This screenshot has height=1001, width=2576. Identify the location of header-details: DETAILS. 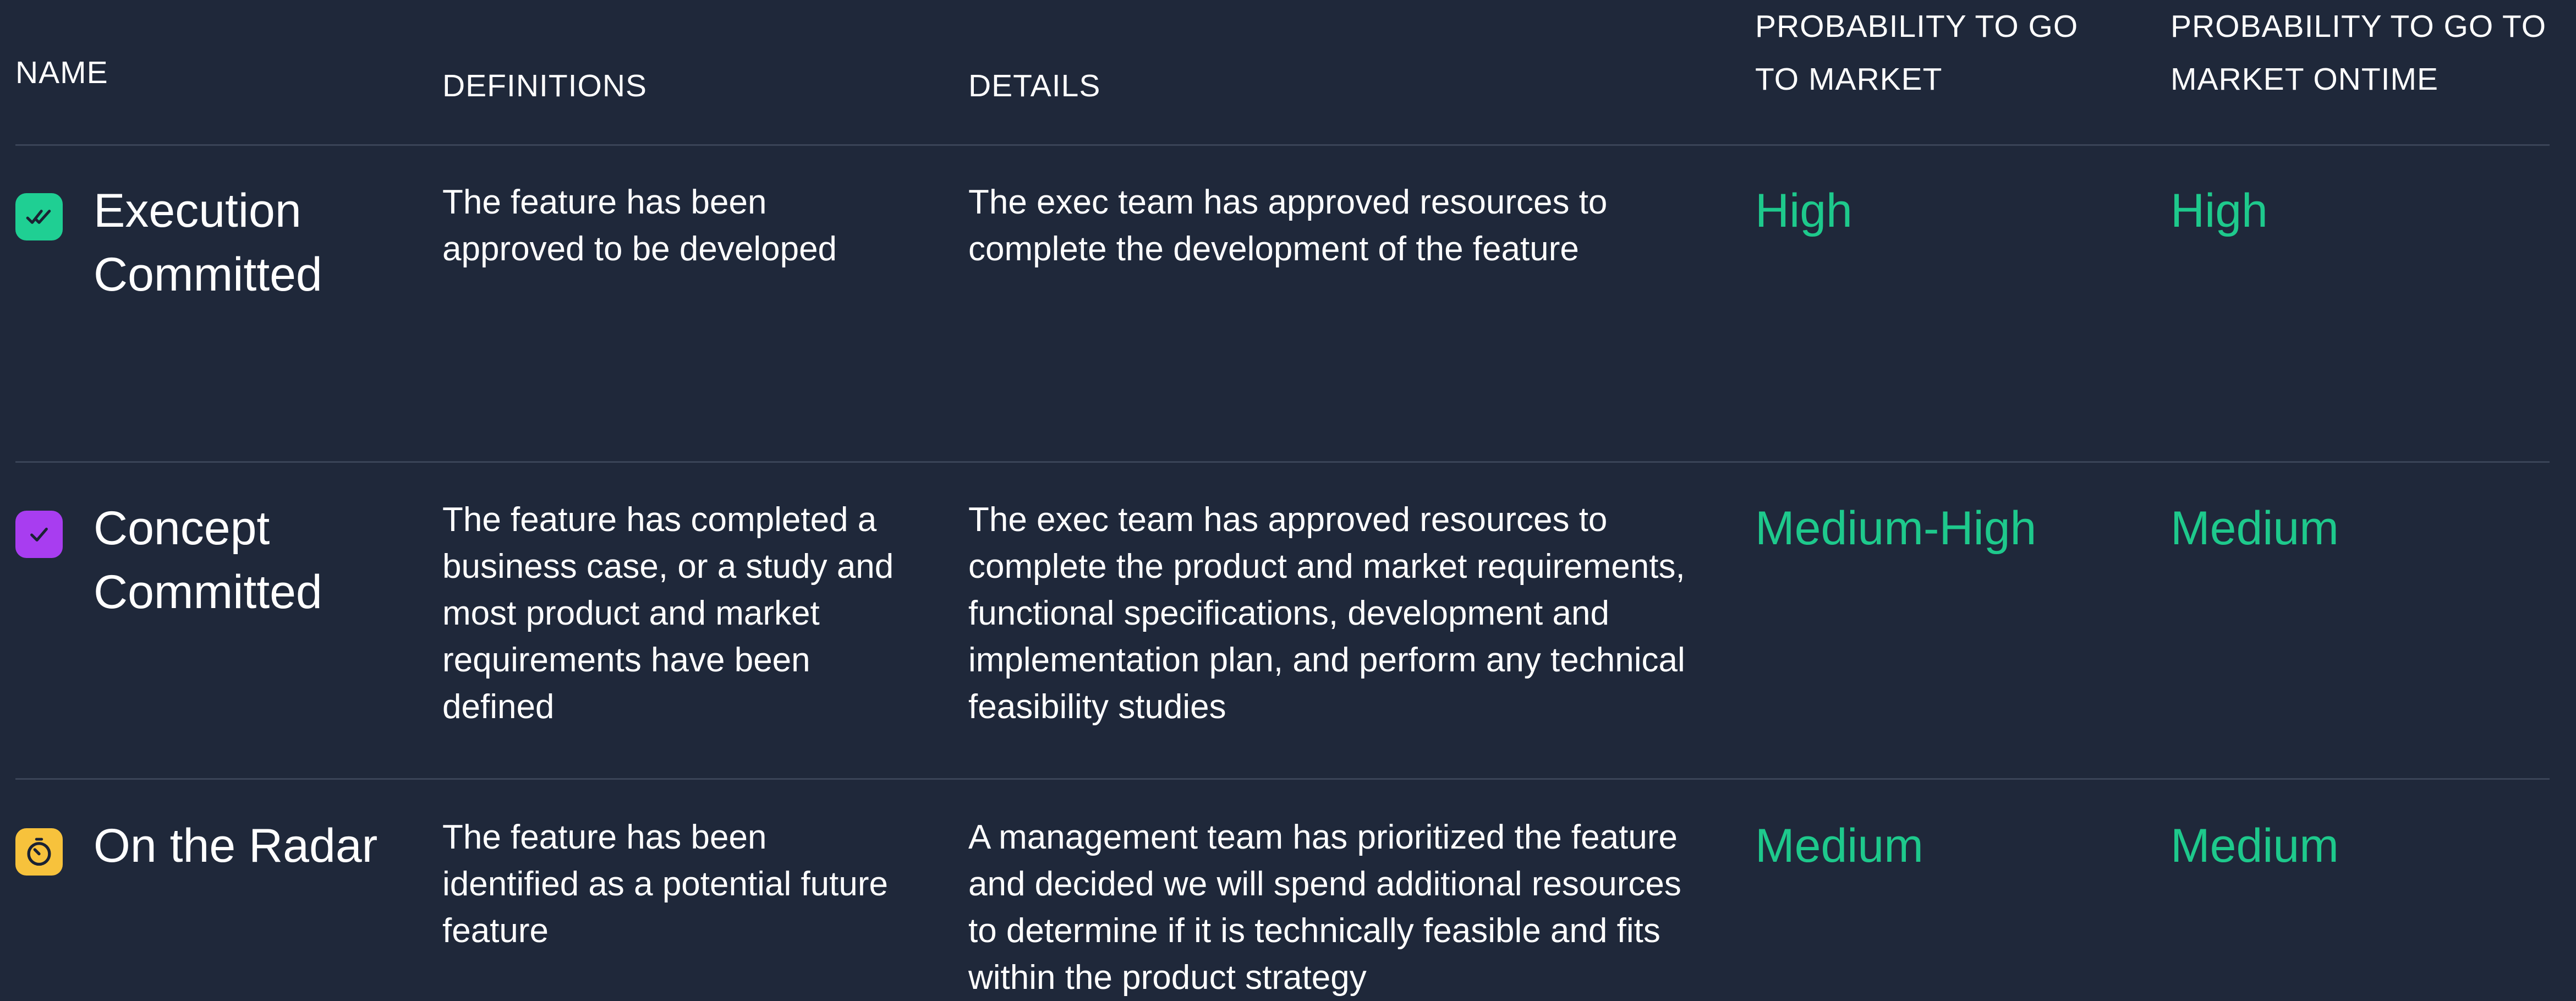
(1034, 85).